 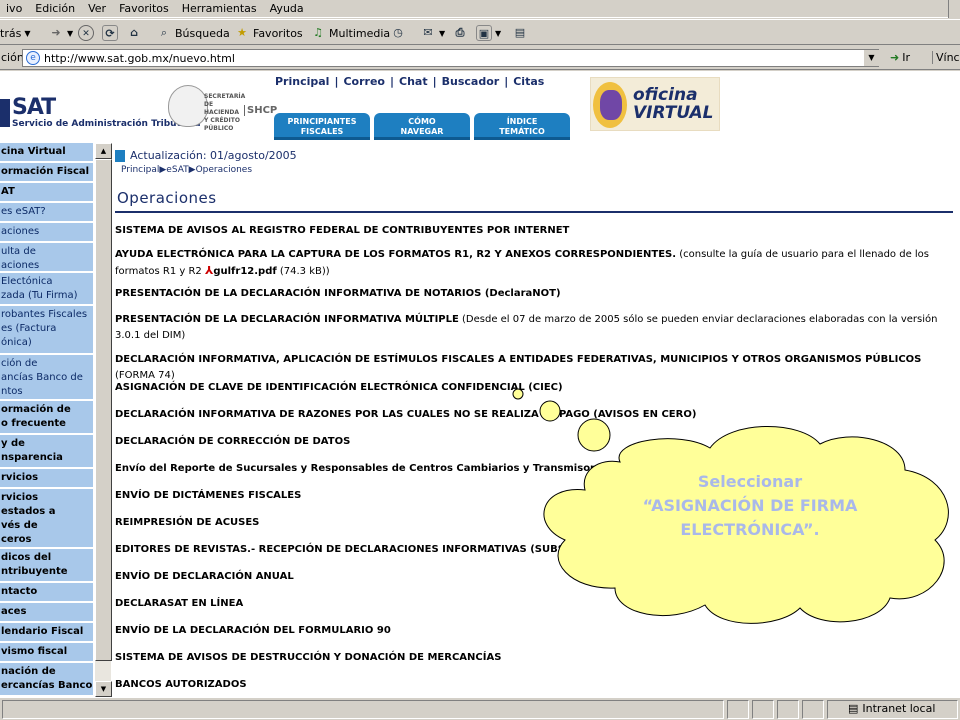 What do you see at coordinates (954, 9) in the screenshot?
I see `window-corner` at bounding box center [954, 9].